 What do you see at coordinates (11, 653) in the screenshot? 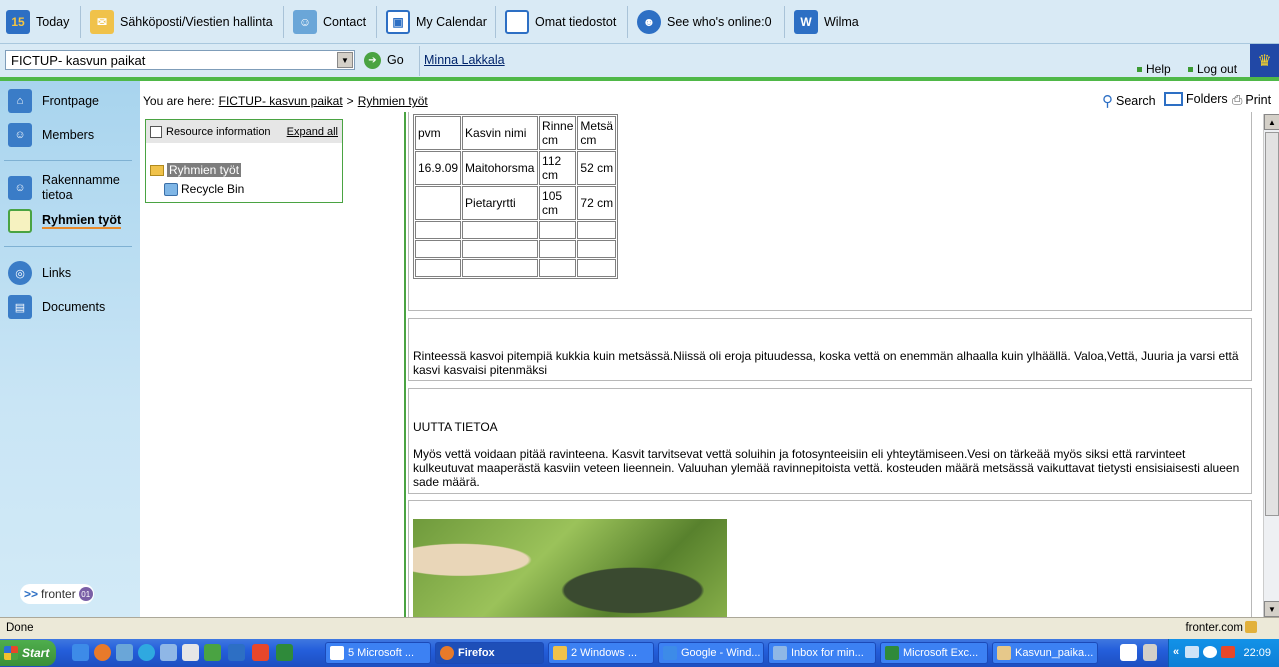
I see `windows-logo-icon` at bounding box center [11, 653].